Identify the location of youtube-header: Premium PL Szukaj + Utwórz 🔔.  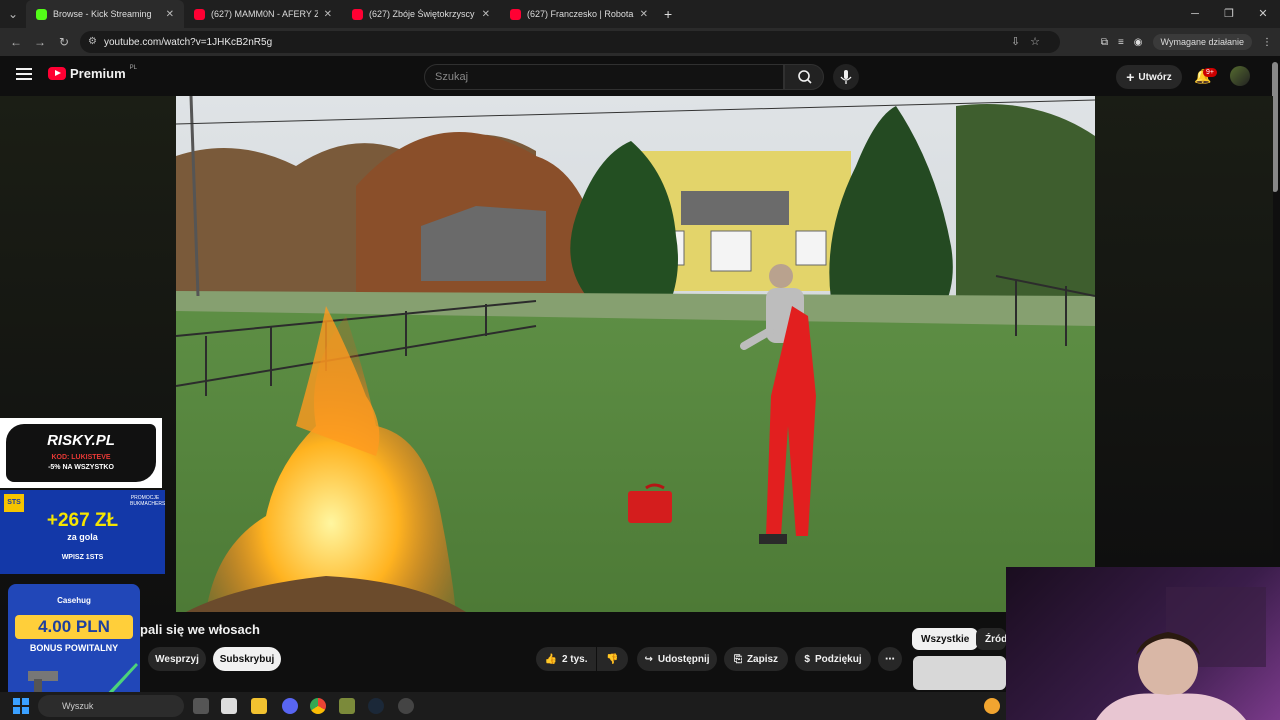
(640, 76).